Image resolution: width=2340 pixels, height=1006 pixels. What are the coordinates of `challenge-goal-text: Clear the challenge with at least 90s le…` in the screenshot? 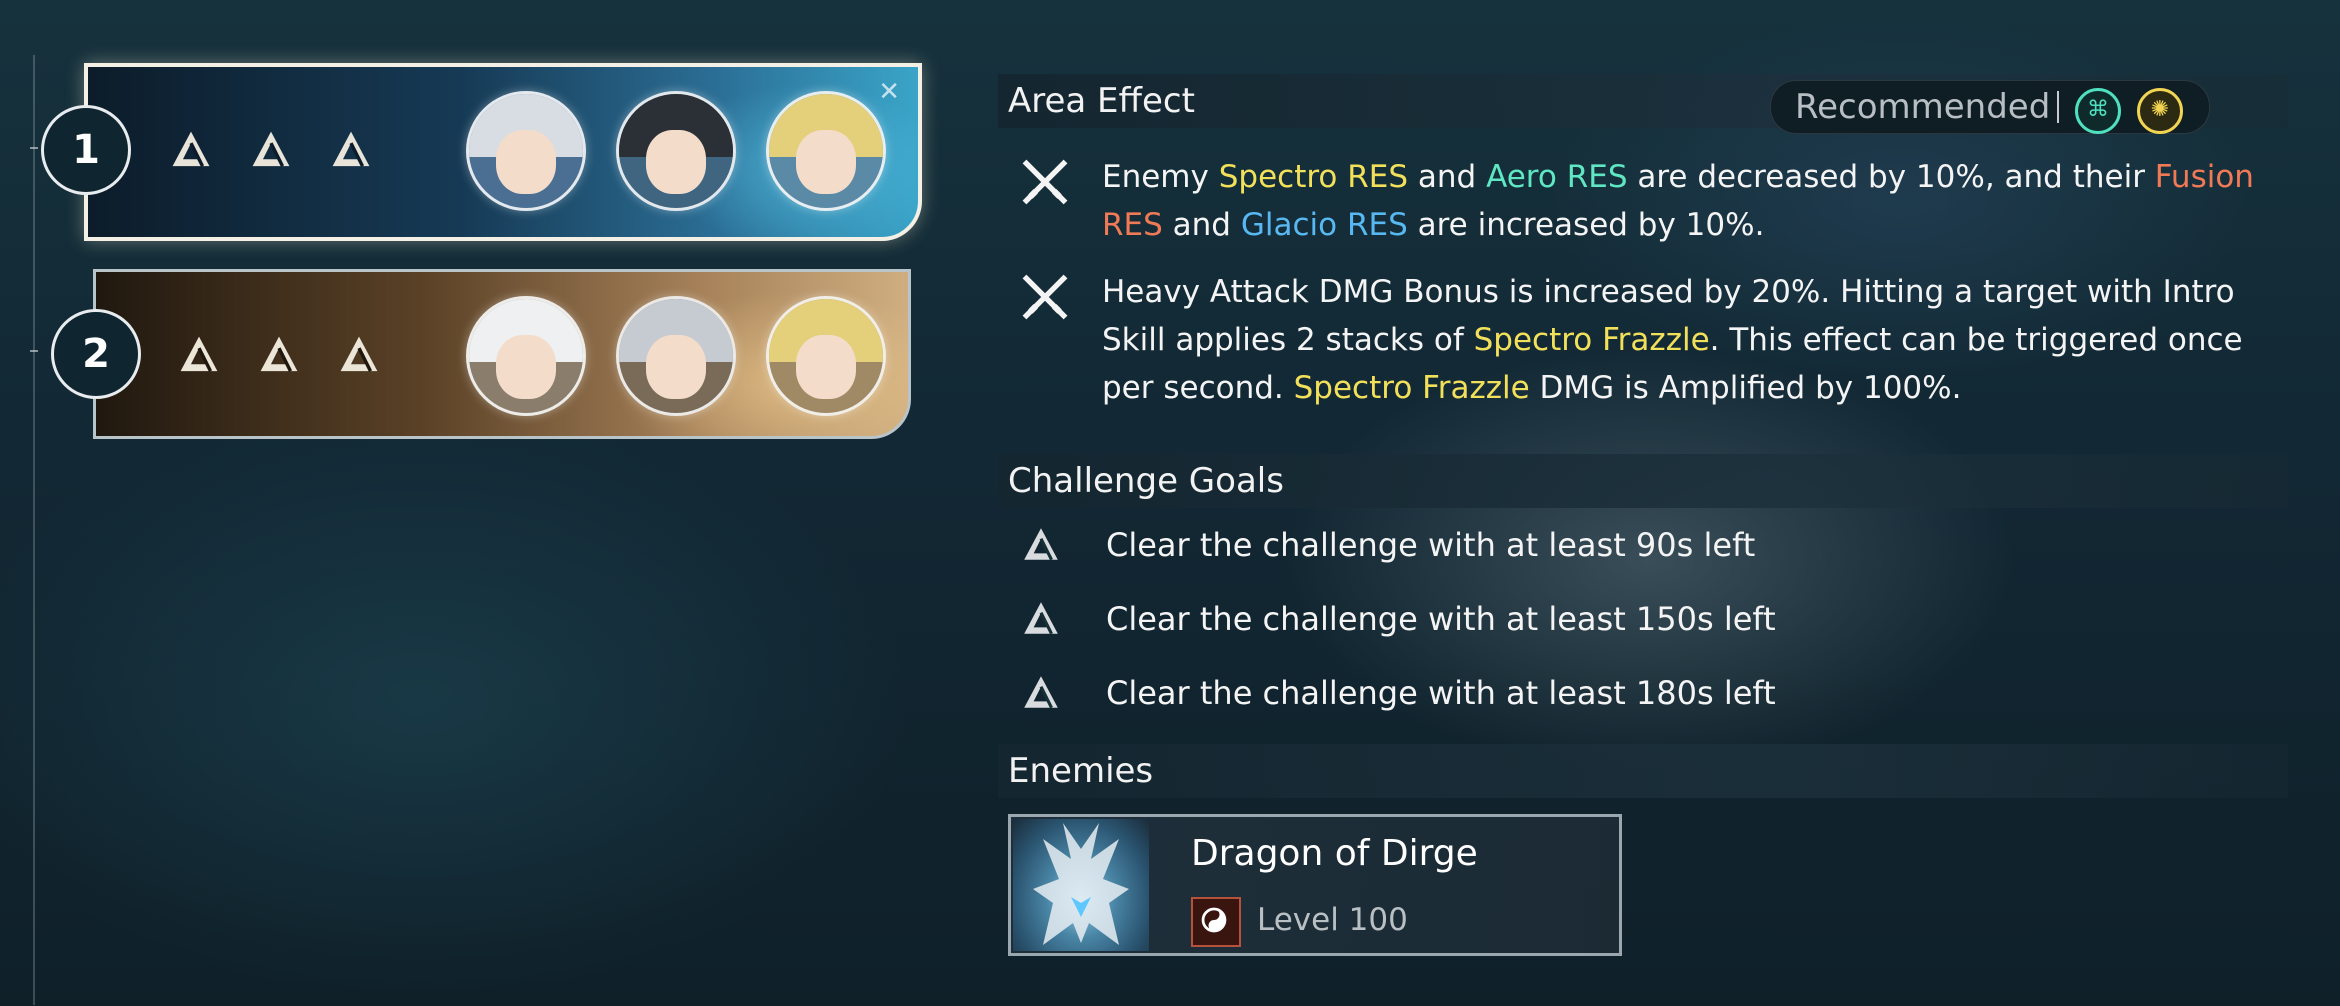 It's located at (1431, 545).